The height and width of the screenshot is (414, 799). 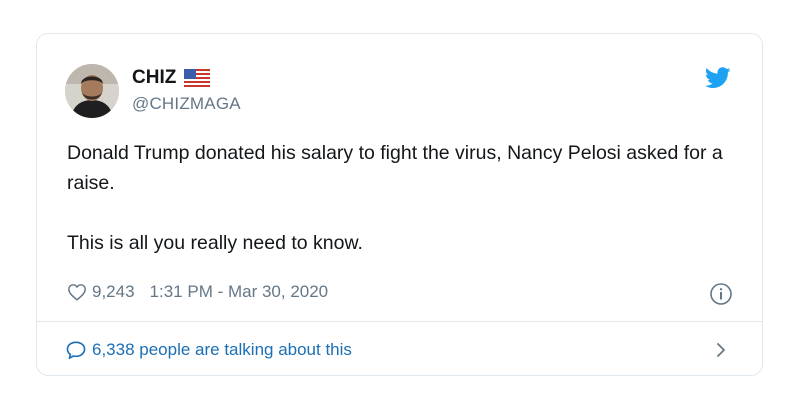 What do you see at coordinates (77, 292) in the screenshot?
I see `heart-icon` at bounding box center [77, 292].